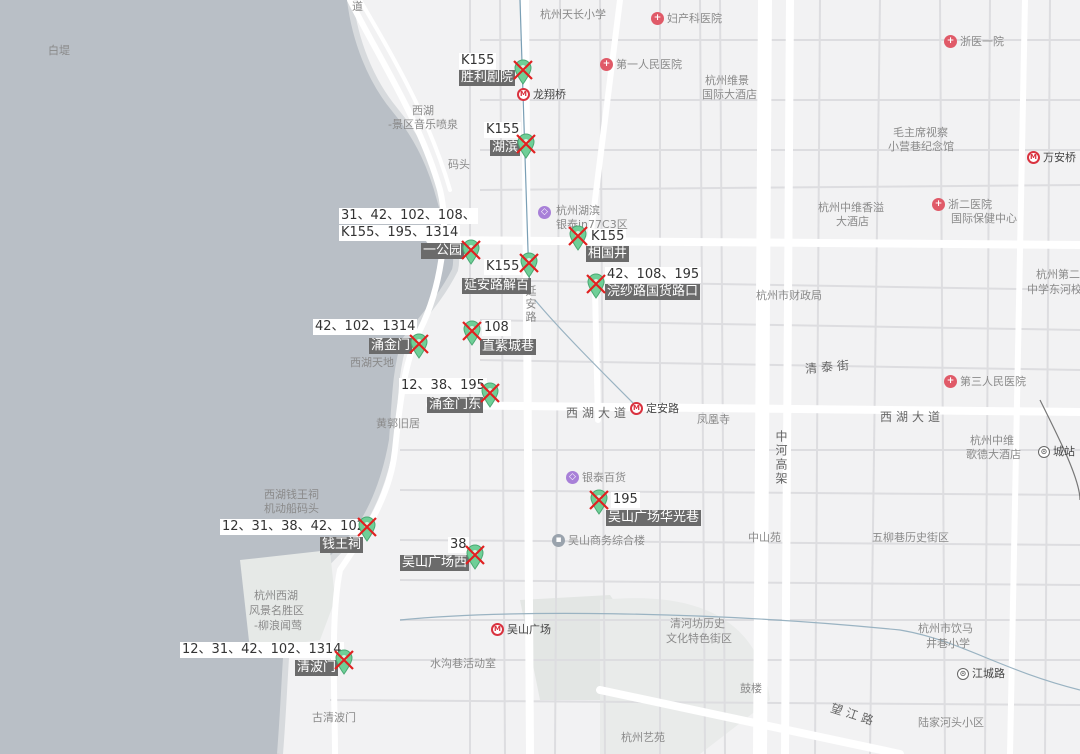 This screenshot has width=1080, height=754. I want to click on bus-stop-name: 清波门, so click(317, 668).